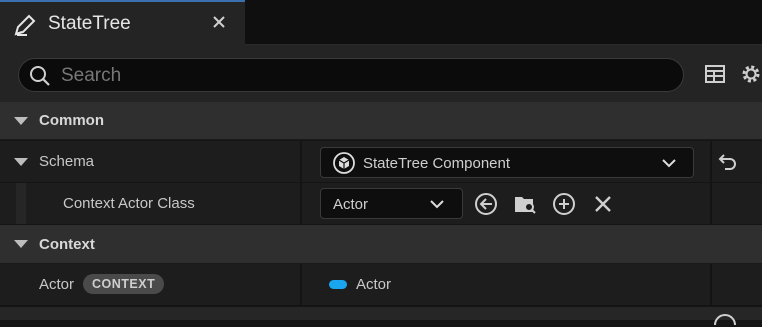 The height and width of the screenshot is (327, 762). I want to click on schema-combo: StateTree Component, so click(507, 162).